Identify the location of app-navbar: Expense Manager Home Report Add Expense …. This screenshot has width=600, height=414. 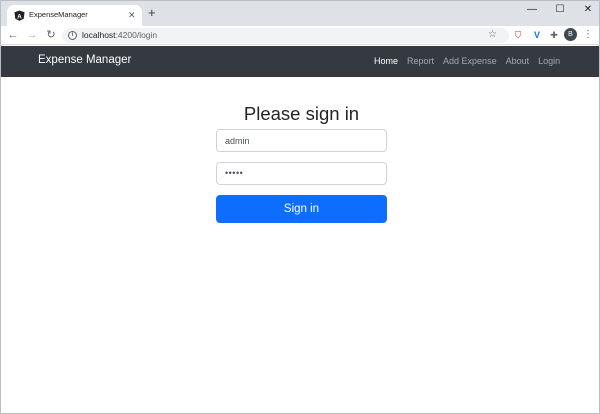
(300, 61).